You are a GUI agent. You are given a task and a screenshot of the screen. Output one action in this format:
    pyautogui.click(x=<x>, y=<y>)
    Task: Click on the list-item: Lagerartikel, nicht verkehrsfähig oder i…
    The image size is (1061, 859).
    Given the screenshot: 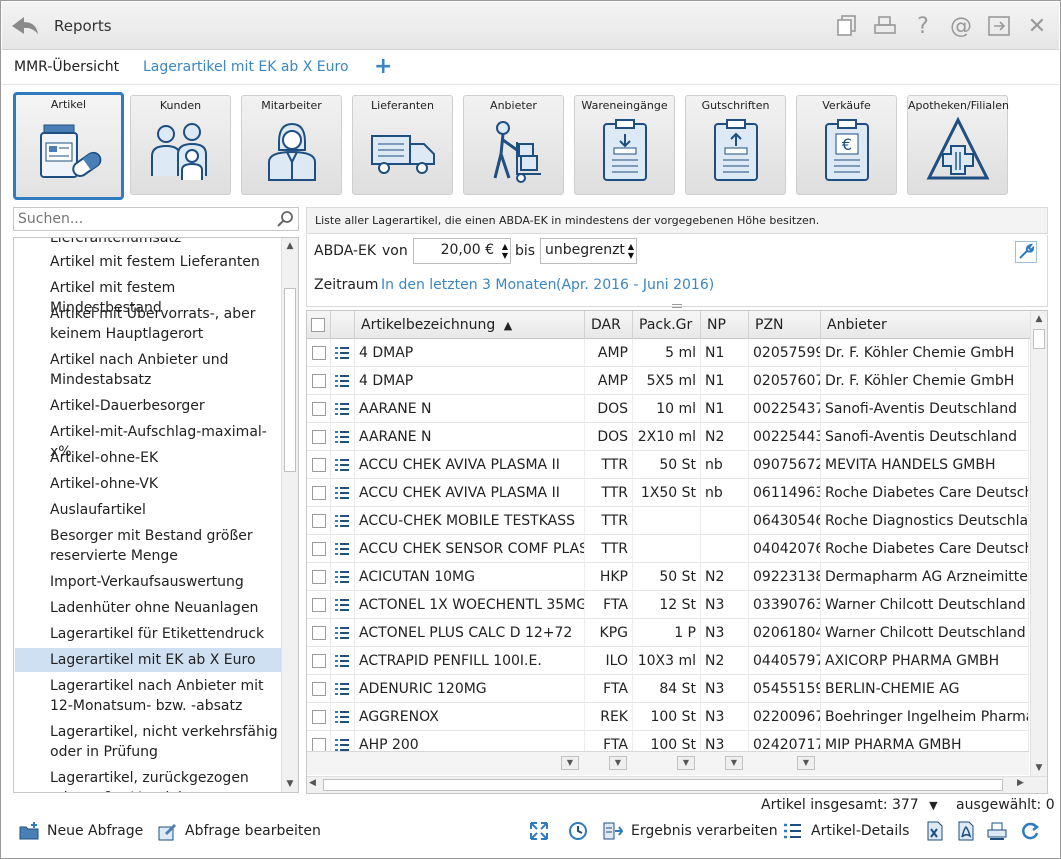 What is the action you would take?
    pyautogui.click(x=165, y=742)
    